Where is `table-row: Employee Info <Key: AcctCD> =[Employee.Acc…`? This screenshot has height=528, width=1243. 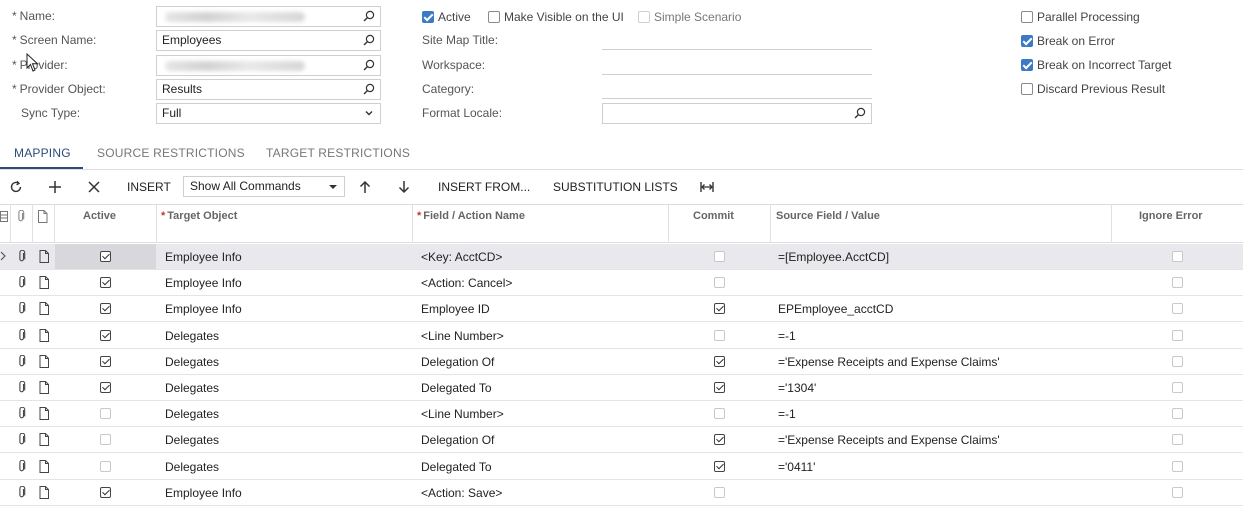 table-row: Employee Info <Key: AcctCD> =[Employee.Acc… is located at coordinates (621, 257).